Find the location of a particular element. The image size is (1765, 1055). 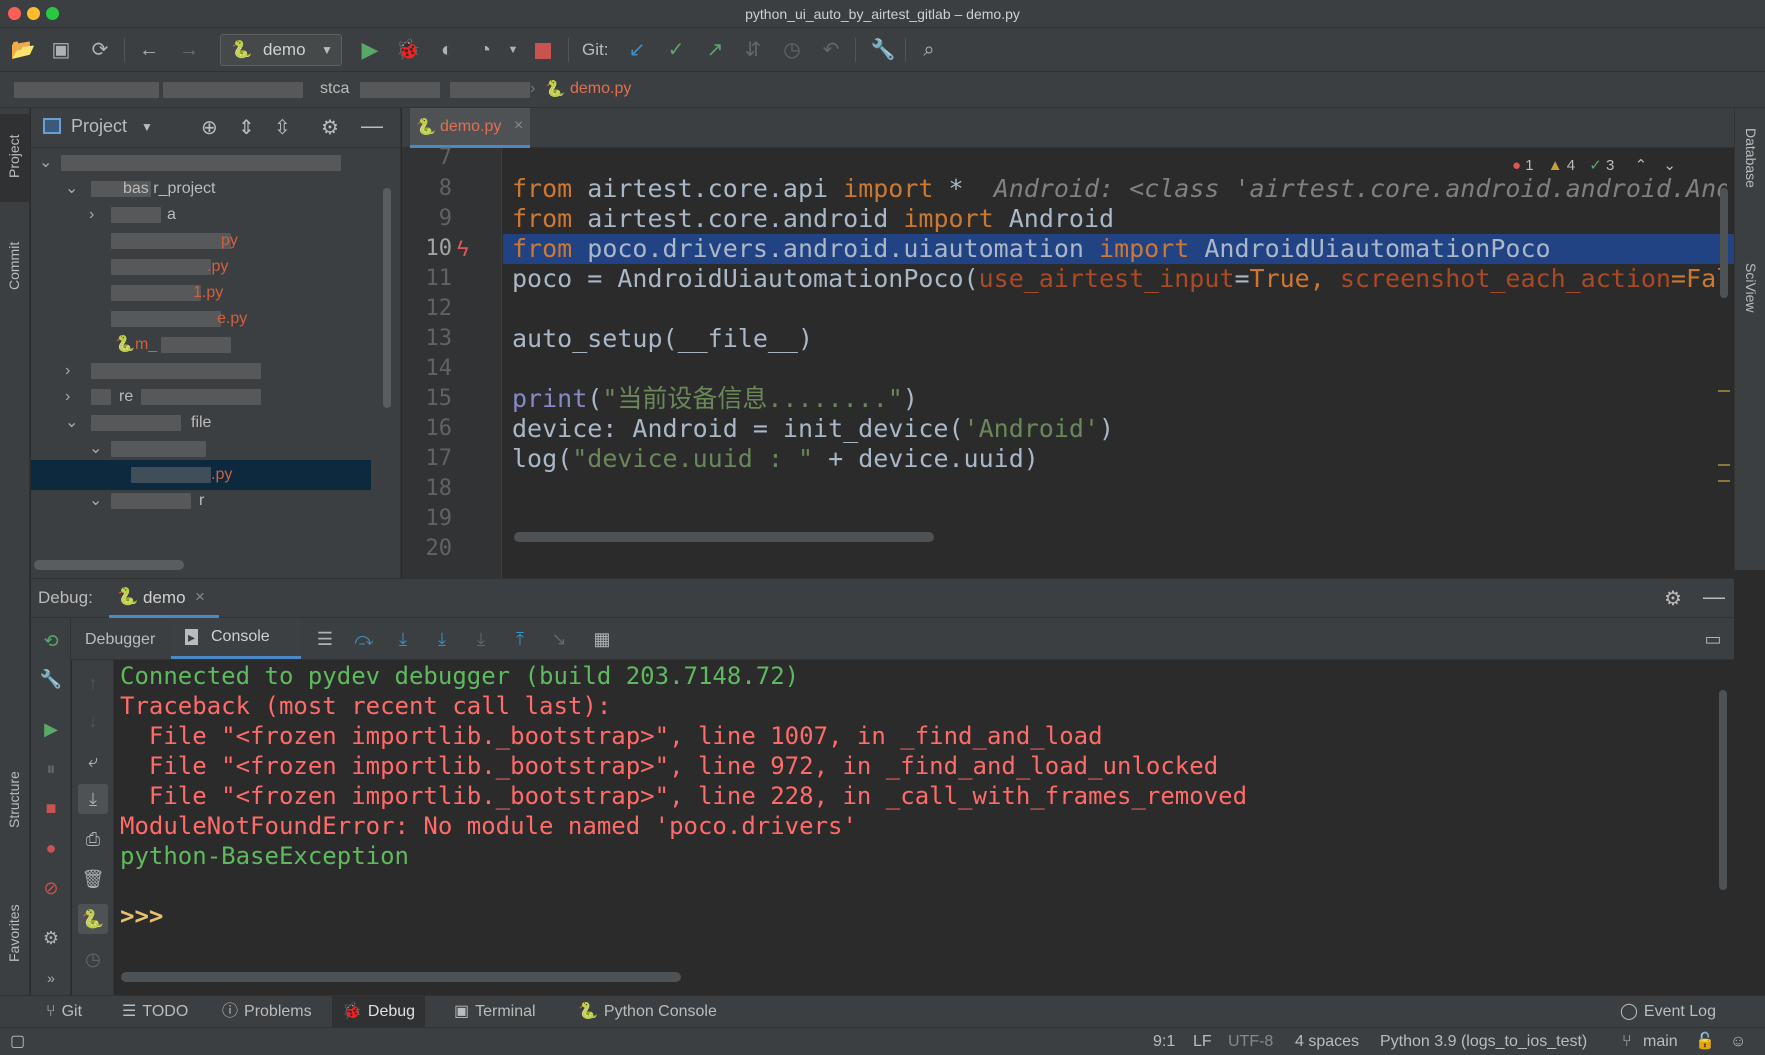

profile-dropdown-icon: ▼ is located at coordinates (513, 50).